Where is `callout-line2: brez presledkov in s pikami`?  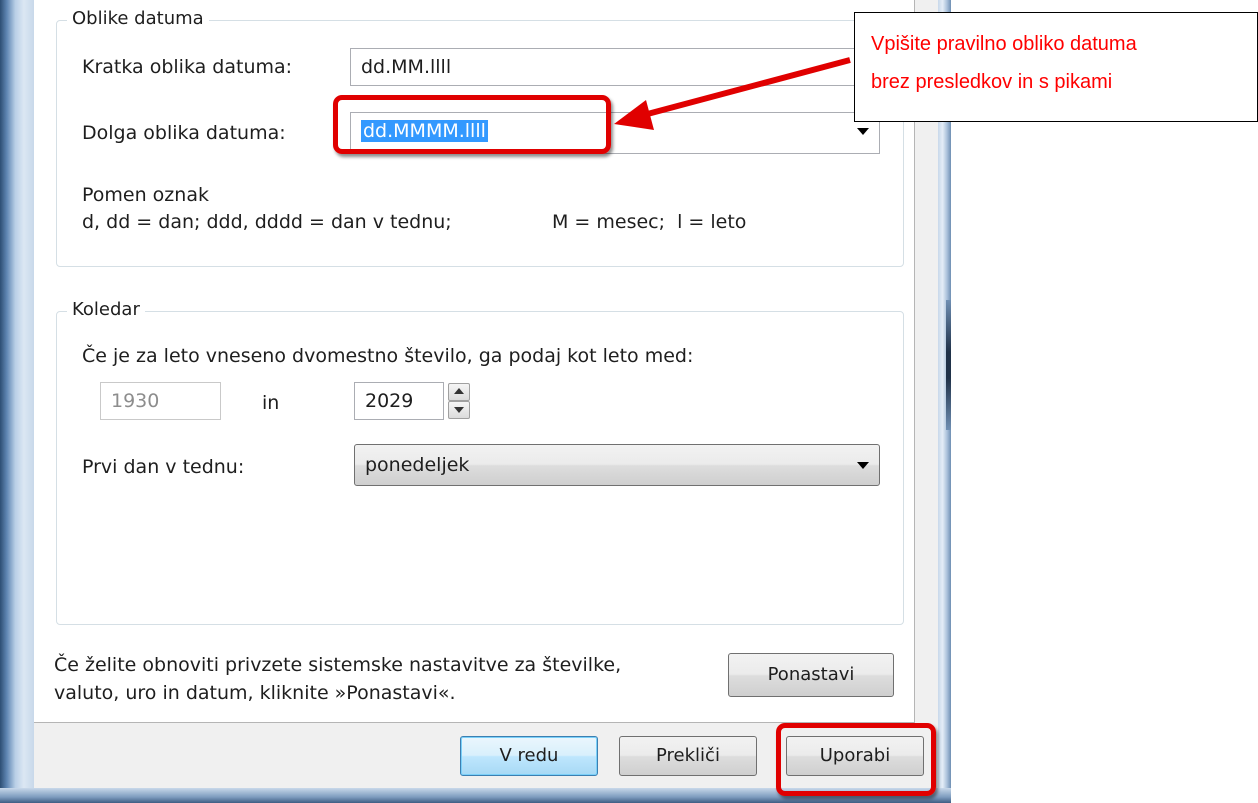 callout-line2: brez presledkov in s pikami is located at coordinates (992, 82).